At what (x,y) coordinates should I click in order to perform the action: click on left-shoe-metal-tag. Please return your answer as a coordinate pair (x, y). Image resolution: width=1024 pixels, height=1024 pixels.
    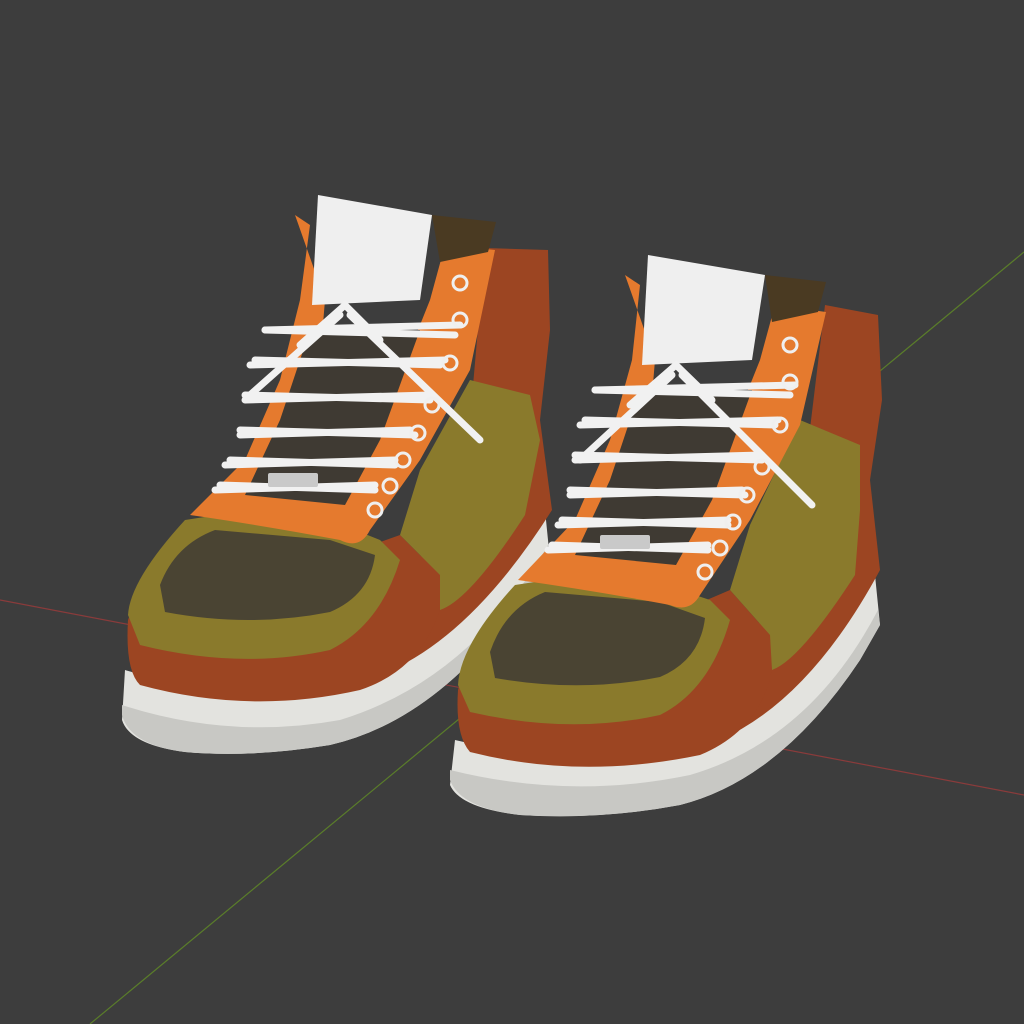
    Looking at the image, I should click on (293, 480).